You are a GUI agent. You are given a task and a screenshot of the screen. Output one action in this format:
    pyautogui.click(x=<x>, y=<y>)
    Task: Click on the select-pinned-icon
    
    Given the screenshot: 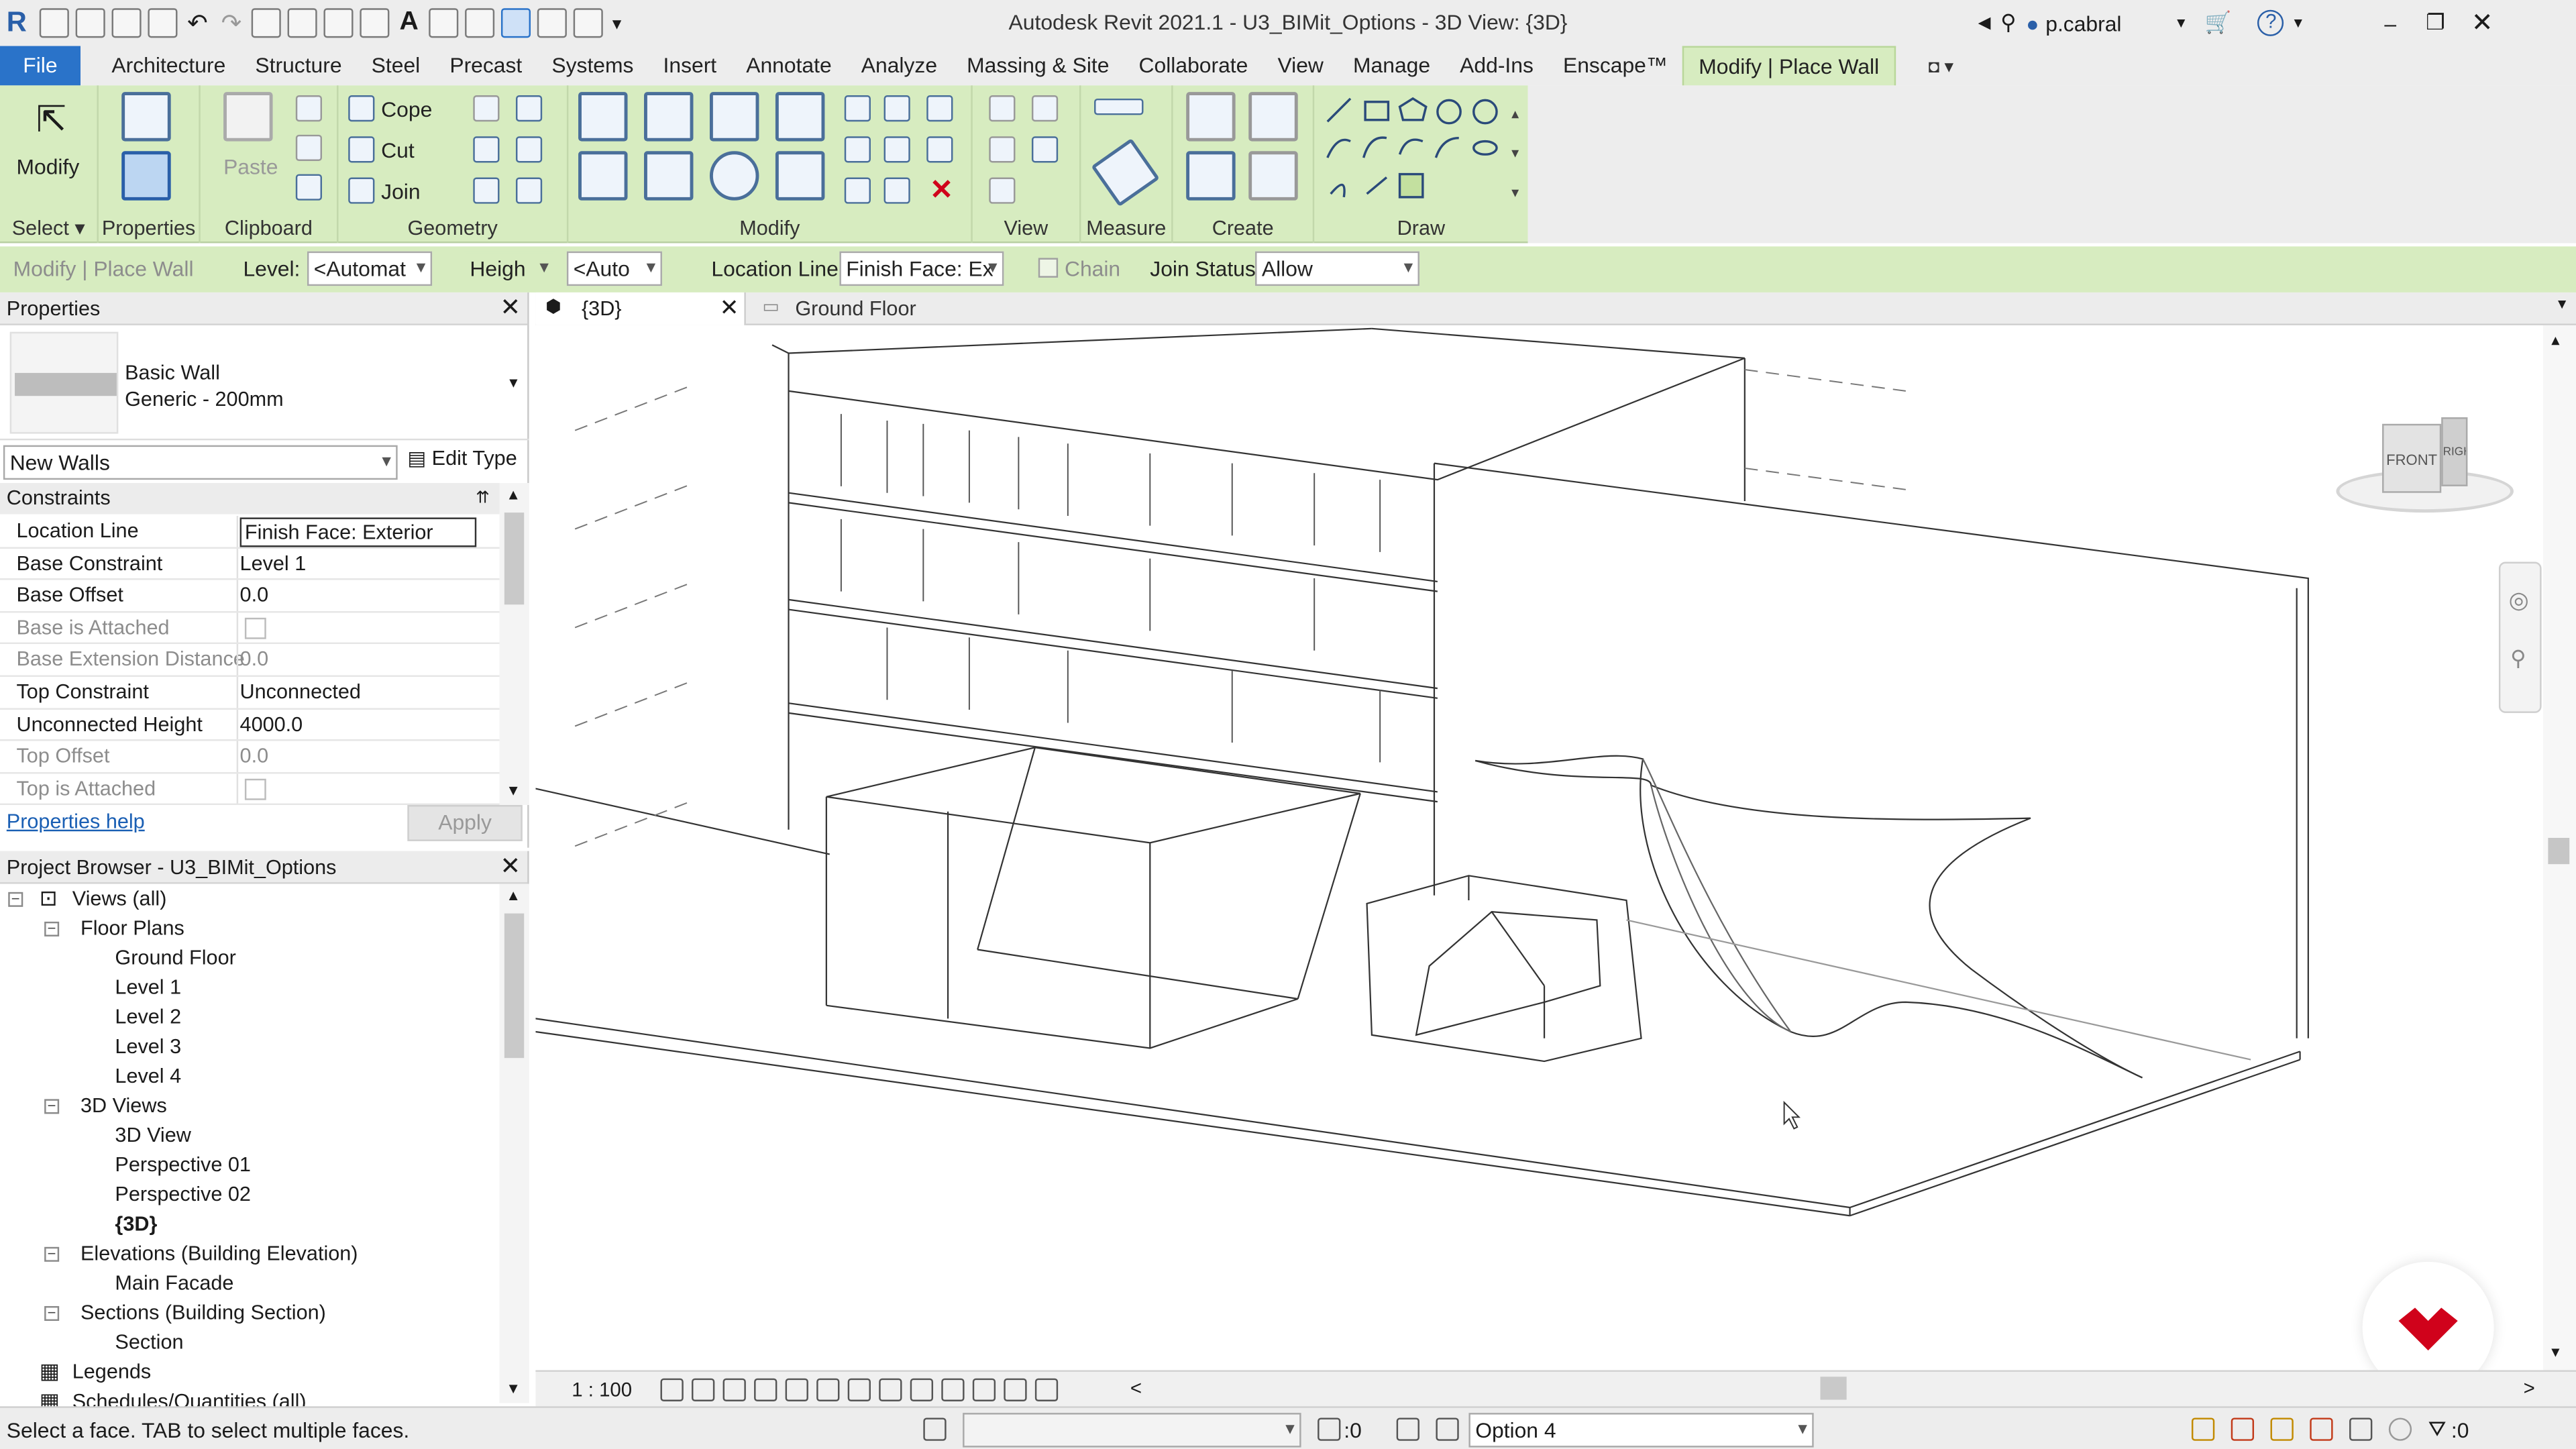 What is the action you would take?
    pyautogui.click(x=2282, y=1429)
    